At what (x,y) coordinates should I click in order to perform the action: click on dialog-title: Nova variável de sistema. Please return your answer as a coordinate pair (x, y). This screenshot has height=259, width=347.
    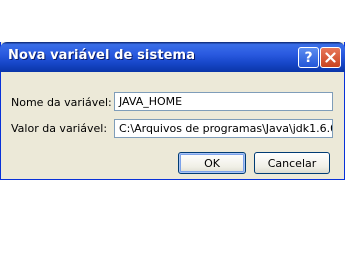
    Looking at the image, I should click on (102, 55).